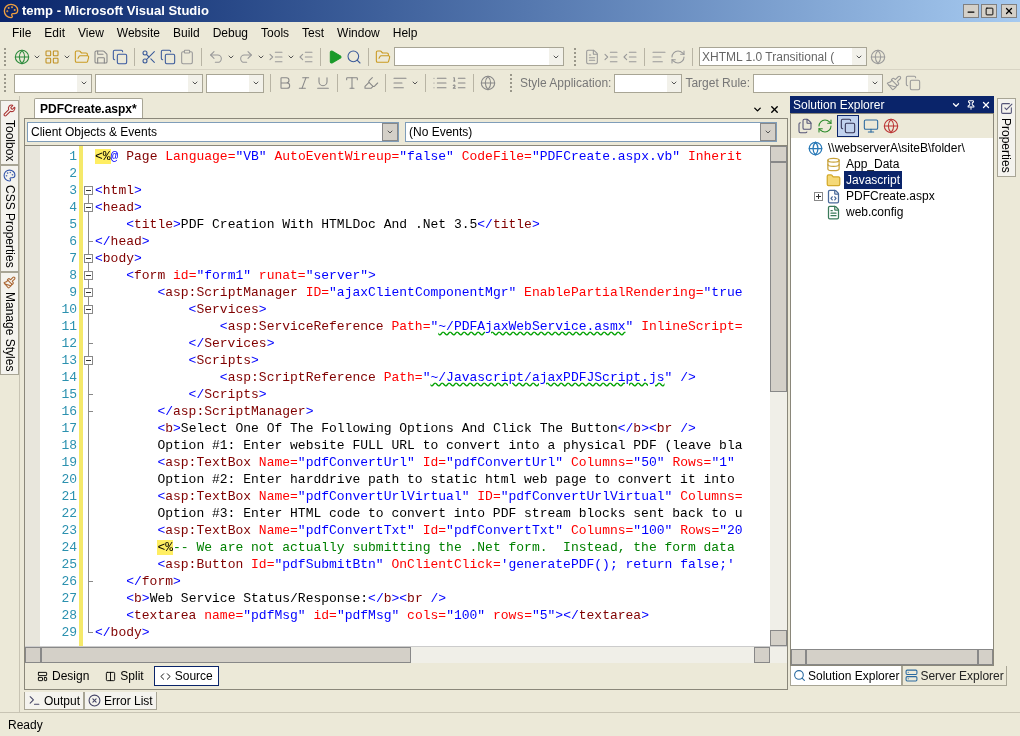  Describe the element at coordinates (230, 33) in the screenshot. I see `menu-item: Debug` at that location.